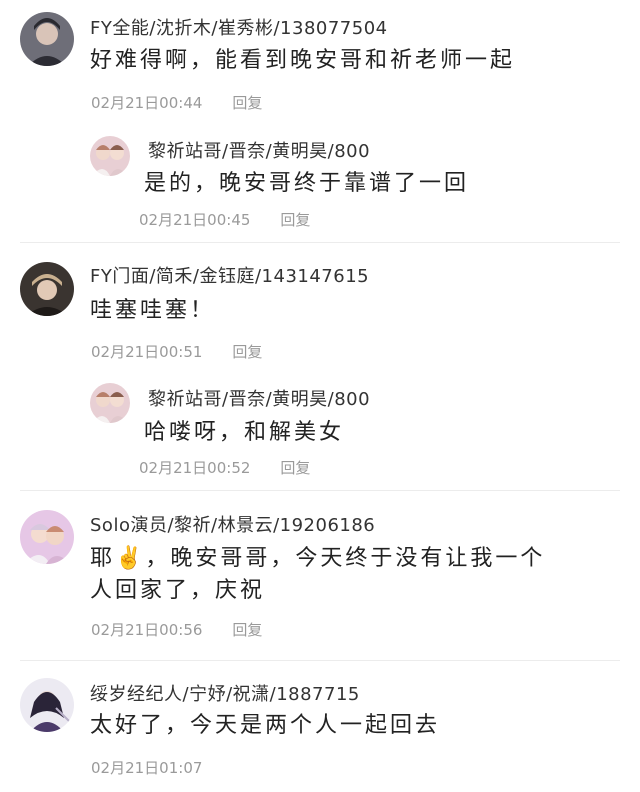 The width and height of the screenshot is (640, 792). I want to click on reply-time: 02月21日00:52, so click(195, 468).